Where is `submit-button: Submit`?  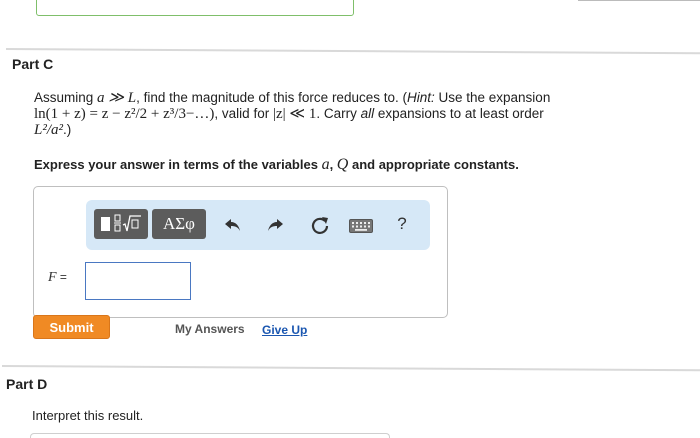 submit-button: Submit is located at coordinates (71, 327).